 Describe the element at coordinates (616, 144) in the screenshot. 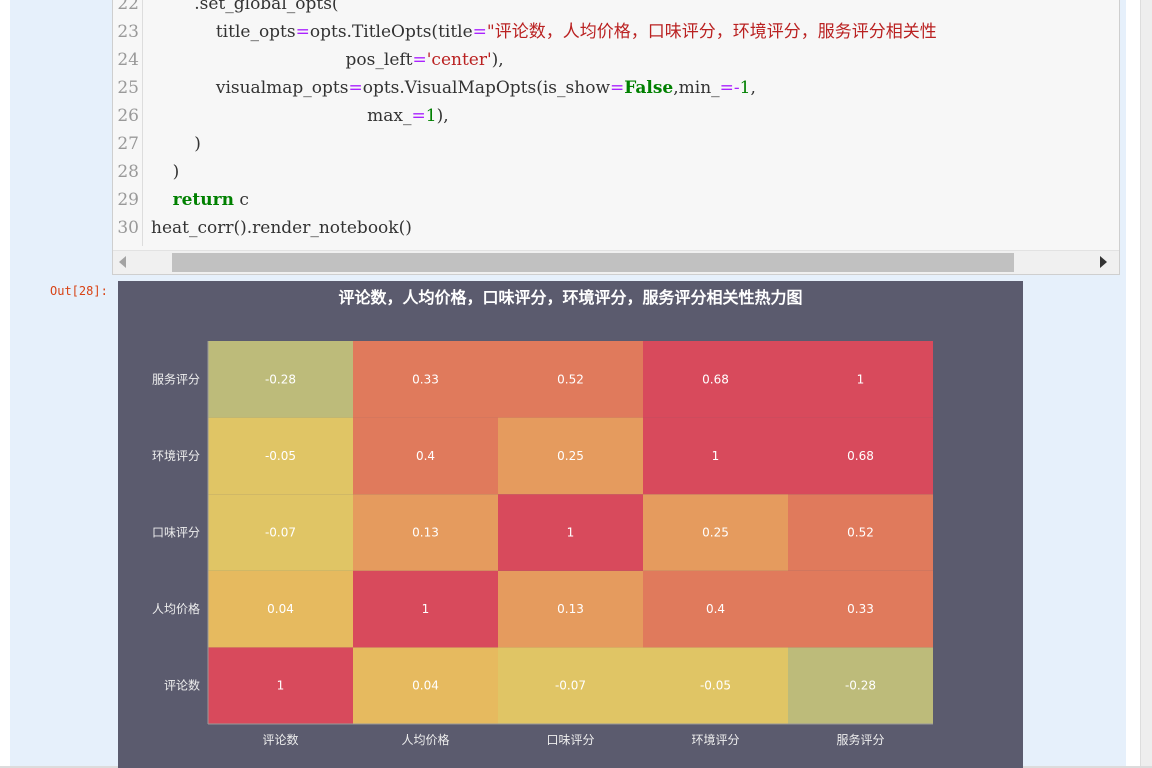

I see `code-line: 27 )` at that location.